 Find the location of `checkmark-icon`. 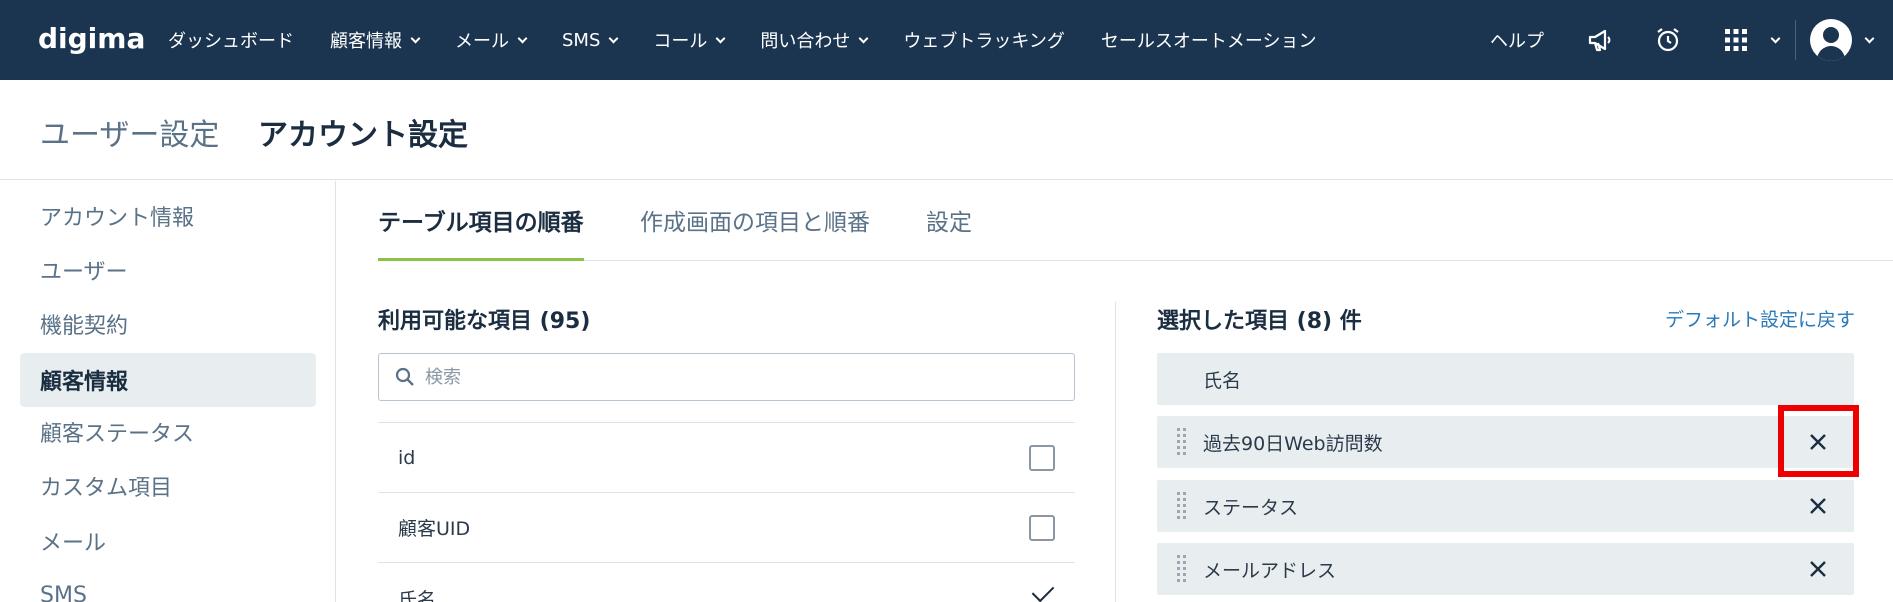

checkmark-icon is located at coordinates (1043, 590).